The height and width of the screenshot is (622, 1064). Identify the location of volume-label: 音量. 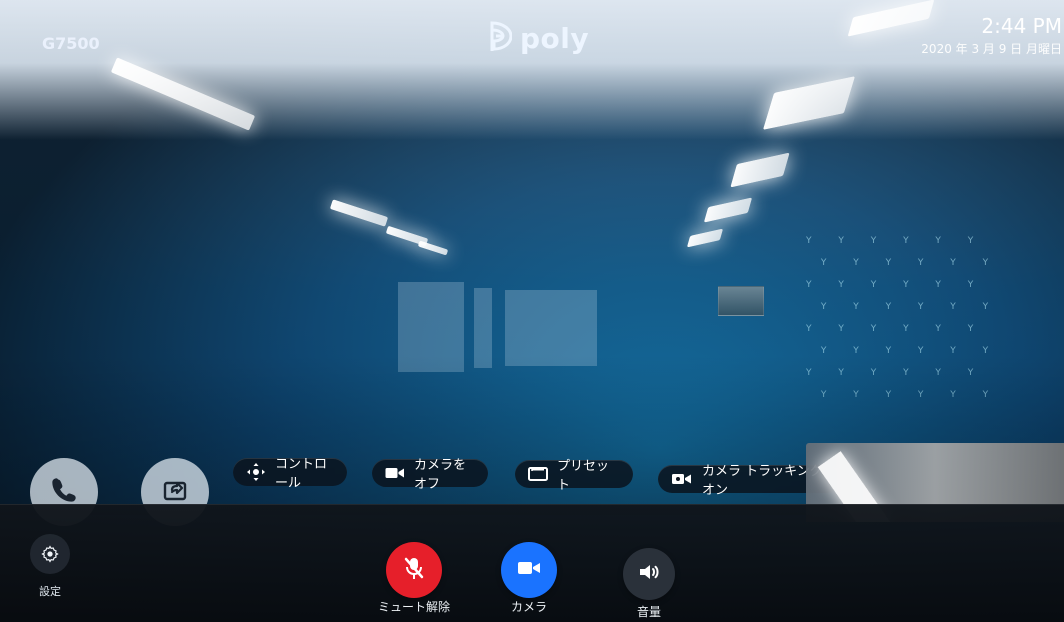
(648, 612).